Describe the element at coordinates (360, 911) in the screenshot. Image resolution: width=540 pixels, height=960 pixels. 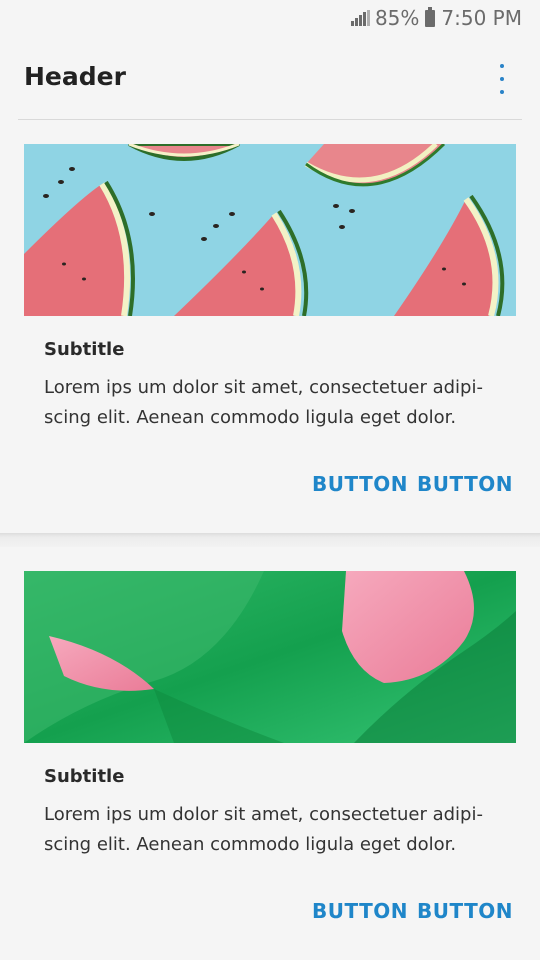
I see `card-button-primary: BUTTON` at that location.